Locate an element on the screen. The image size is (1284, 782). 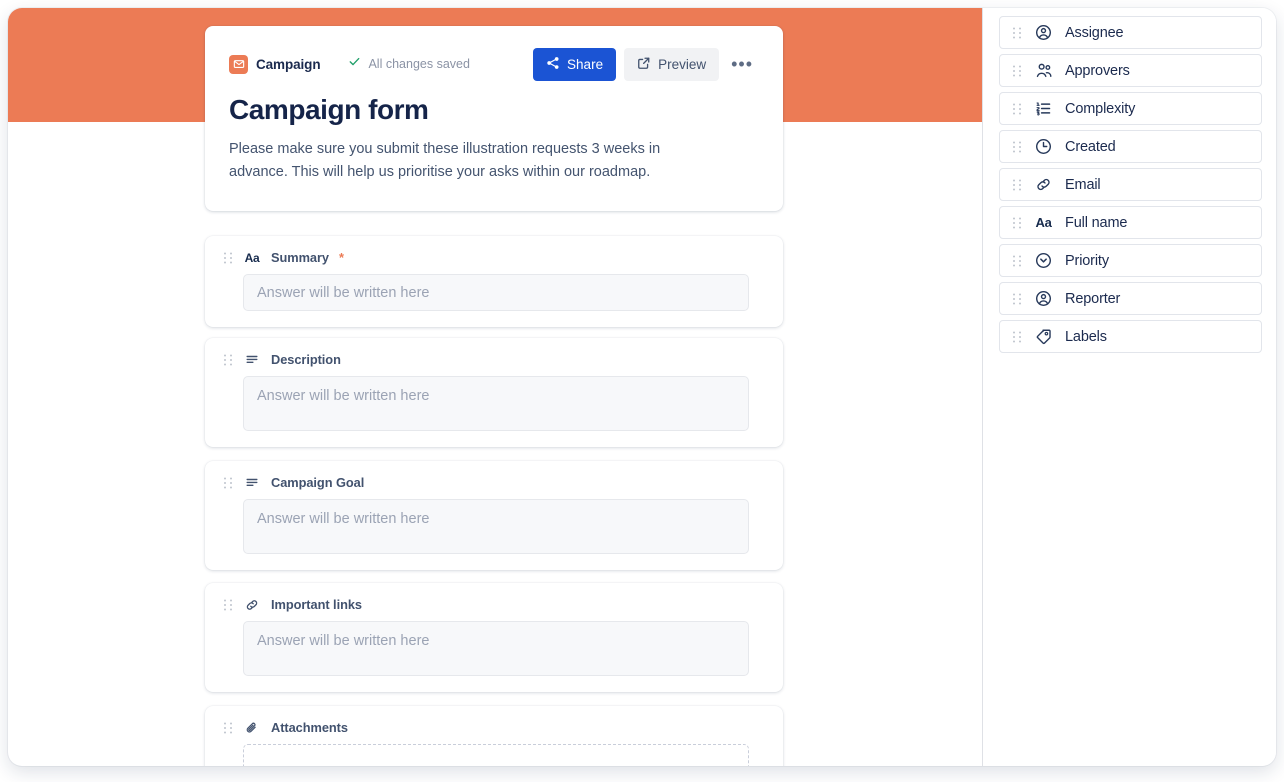
sidebar-item-label: Labels is located at coordinates (1086, 336).